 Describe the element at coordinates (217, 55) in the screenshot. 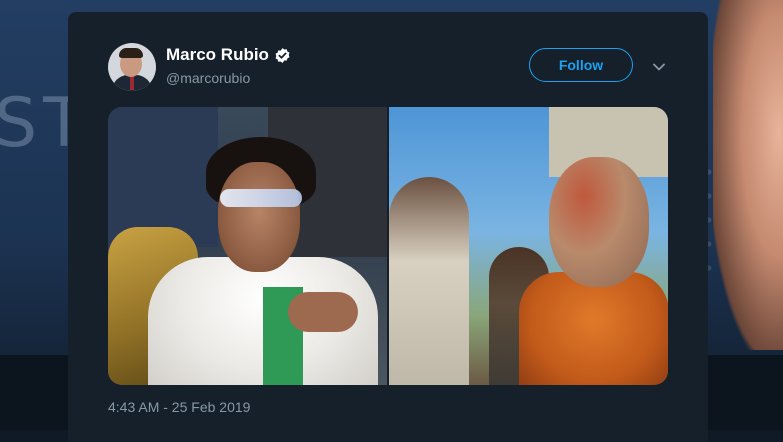

I see `author-display-name: Marco Rubio` at that location.